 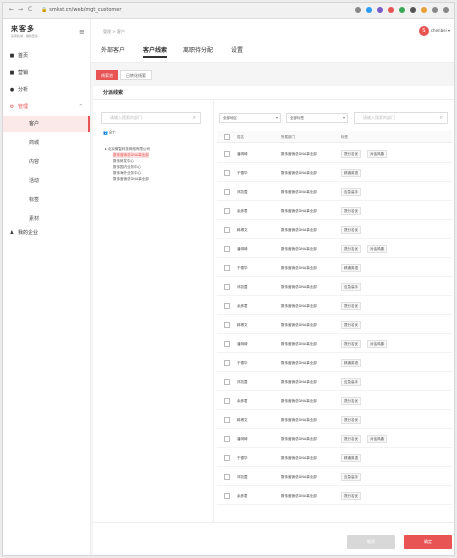 What do you see at coordinates (401, 118) in the screenshot?
I see `name-search-input: 请输入搜索的部门 ⌕` at bounding box center [401, 118].